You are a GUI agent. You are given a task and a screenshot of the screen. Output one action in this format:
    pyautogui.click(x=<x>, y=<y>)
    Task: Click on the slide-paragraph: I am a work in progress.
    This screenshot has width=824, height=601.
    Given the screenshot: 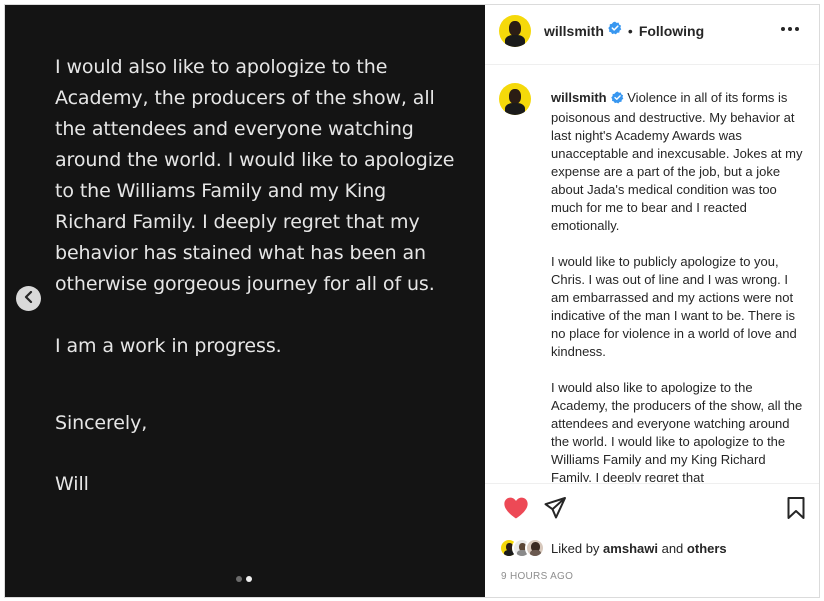 What is the action you would take?
    pyautogui.click(x=168, y=346)
    